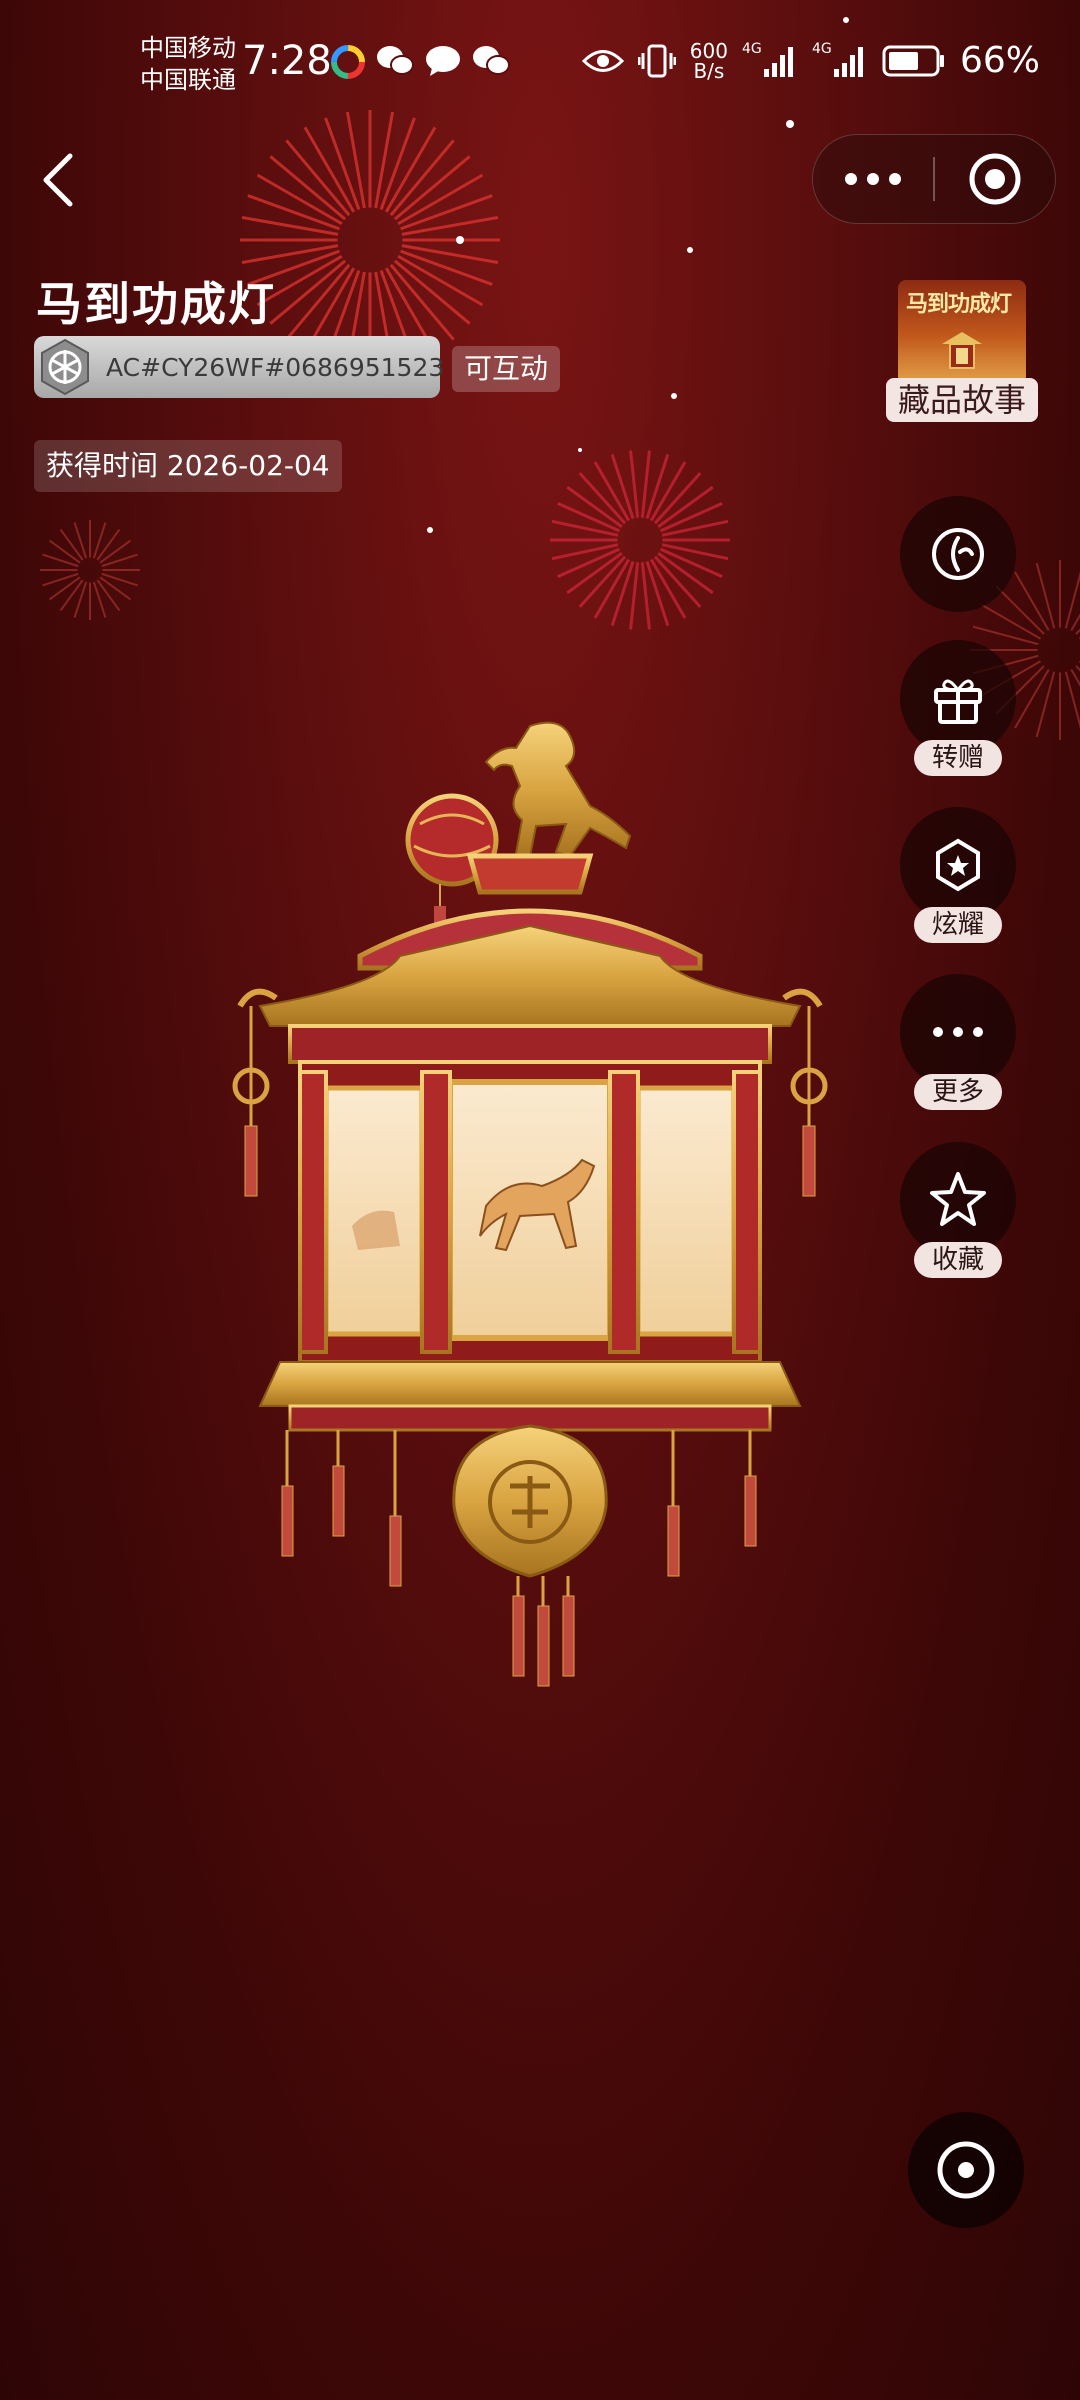 The height and width of the screenshot is (2400, 1080). Describe the element at coordinates (958, 701) in the screenshot. I see `gift-icon` at that location.